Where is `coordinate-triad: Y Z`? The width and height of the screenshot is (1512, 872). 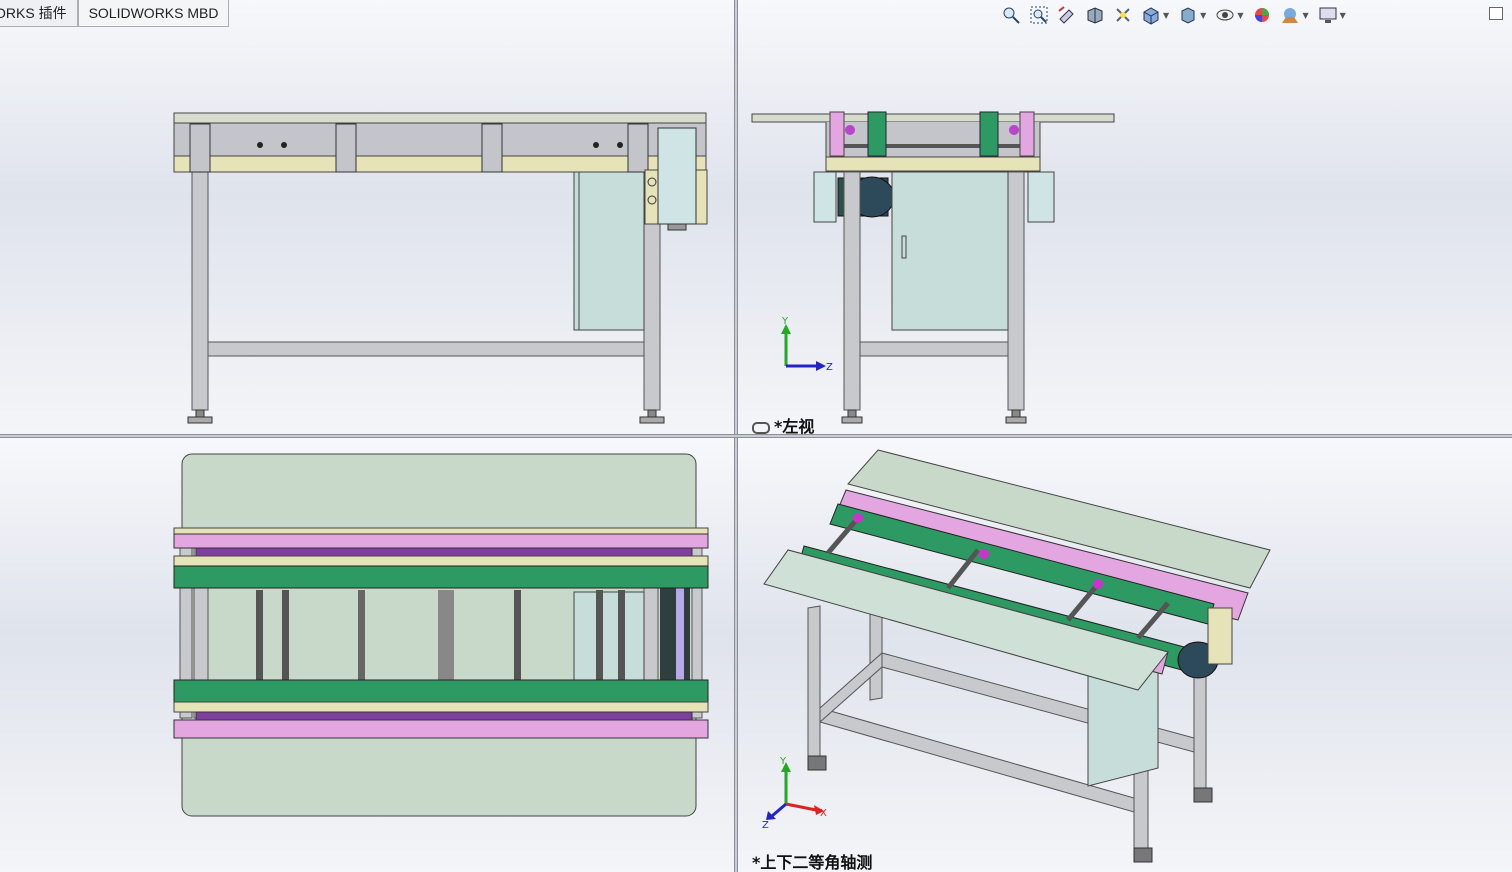
coordinate-triad: Y Z is located at coordinates (807, 344).